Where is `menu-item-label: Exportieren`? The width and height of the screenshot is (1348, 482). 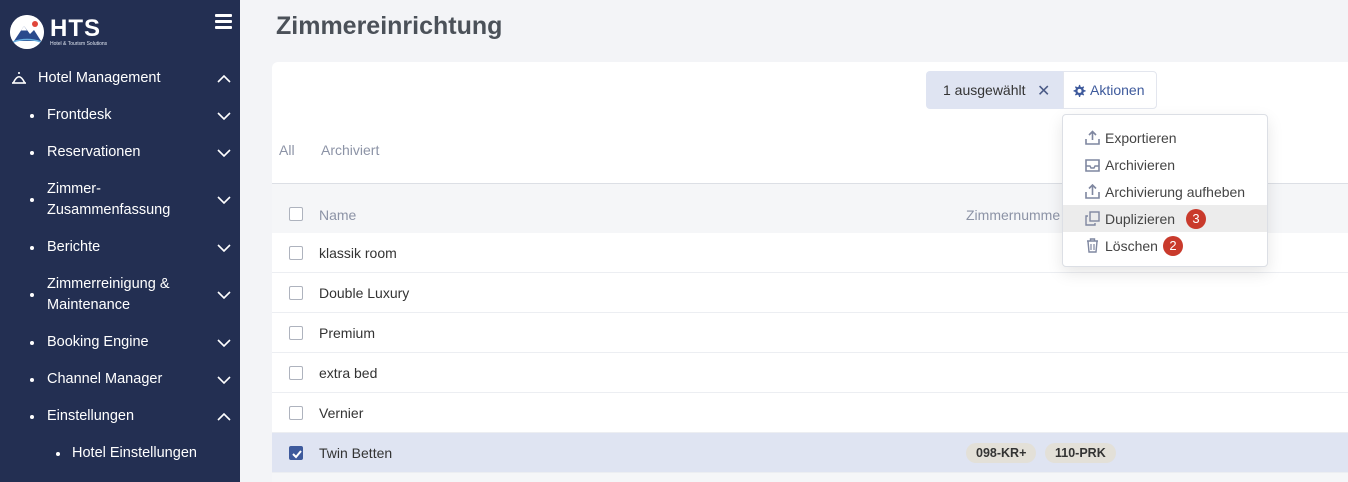 menu-item-label: Exportieren is located at coordinates (1141, 138).